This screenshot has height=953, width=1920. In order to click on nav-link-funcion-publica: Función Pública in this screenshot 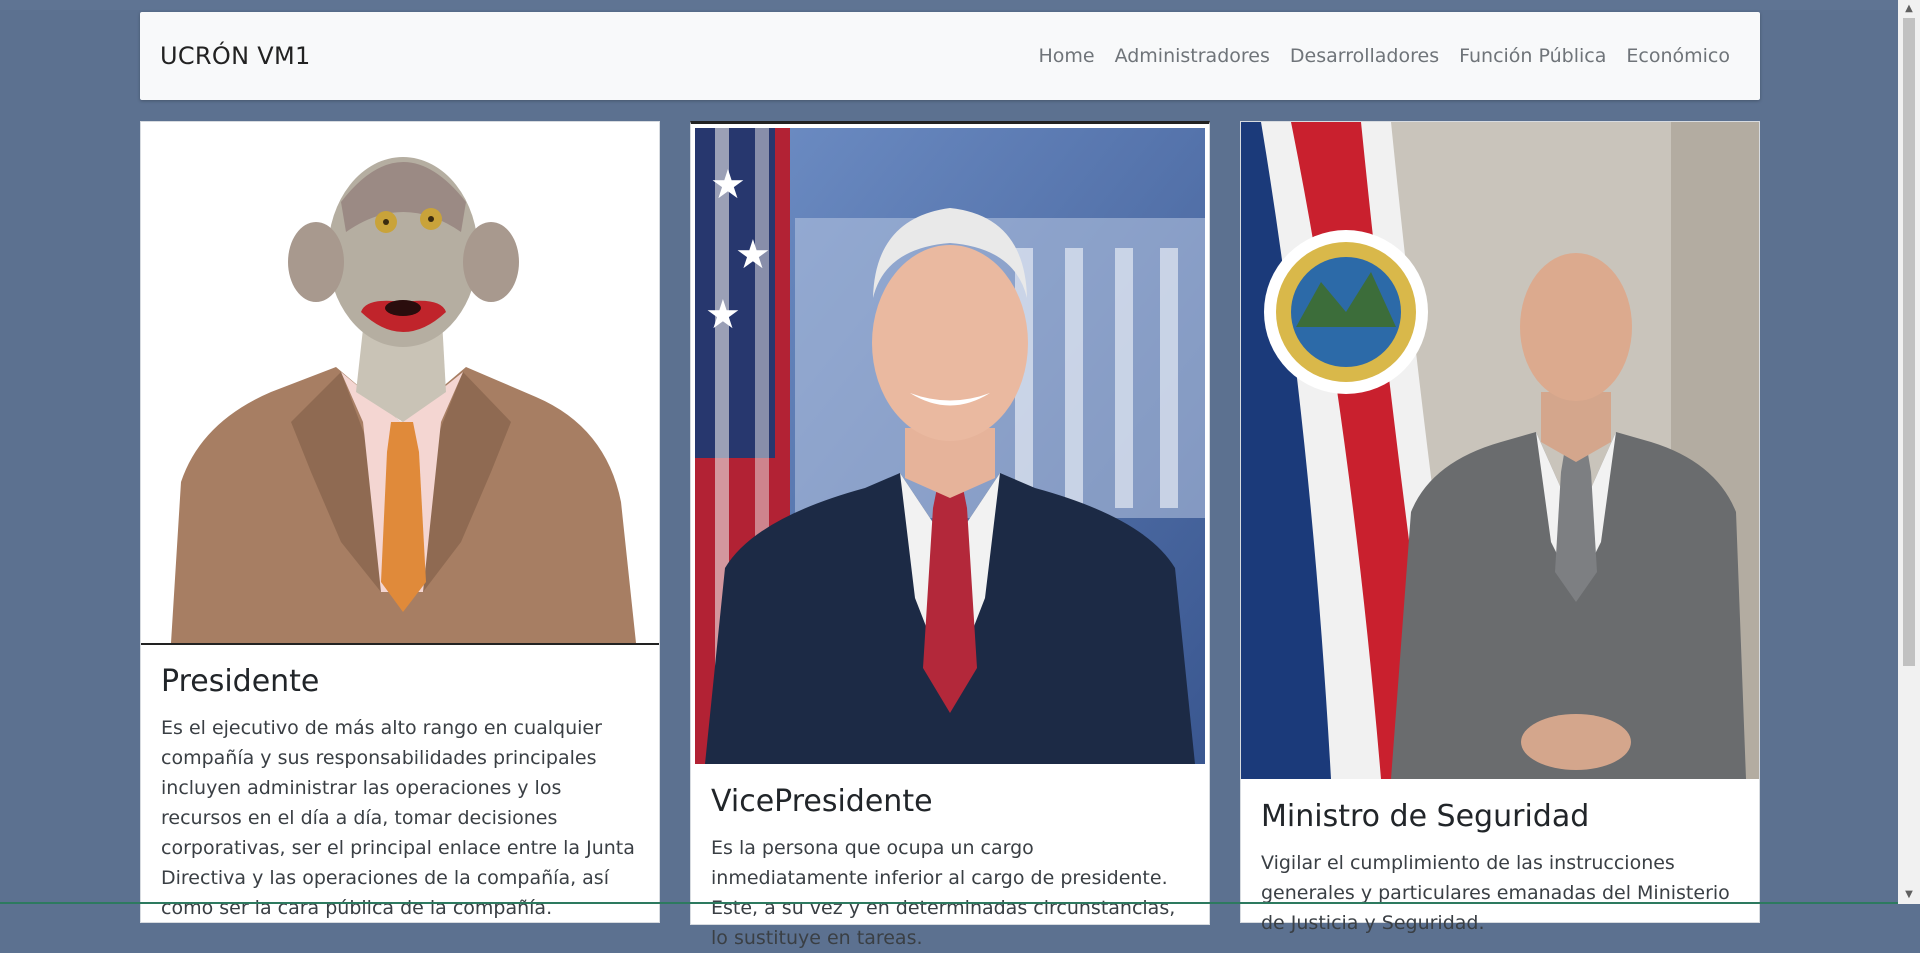, I will do `click(1532, 56)`.